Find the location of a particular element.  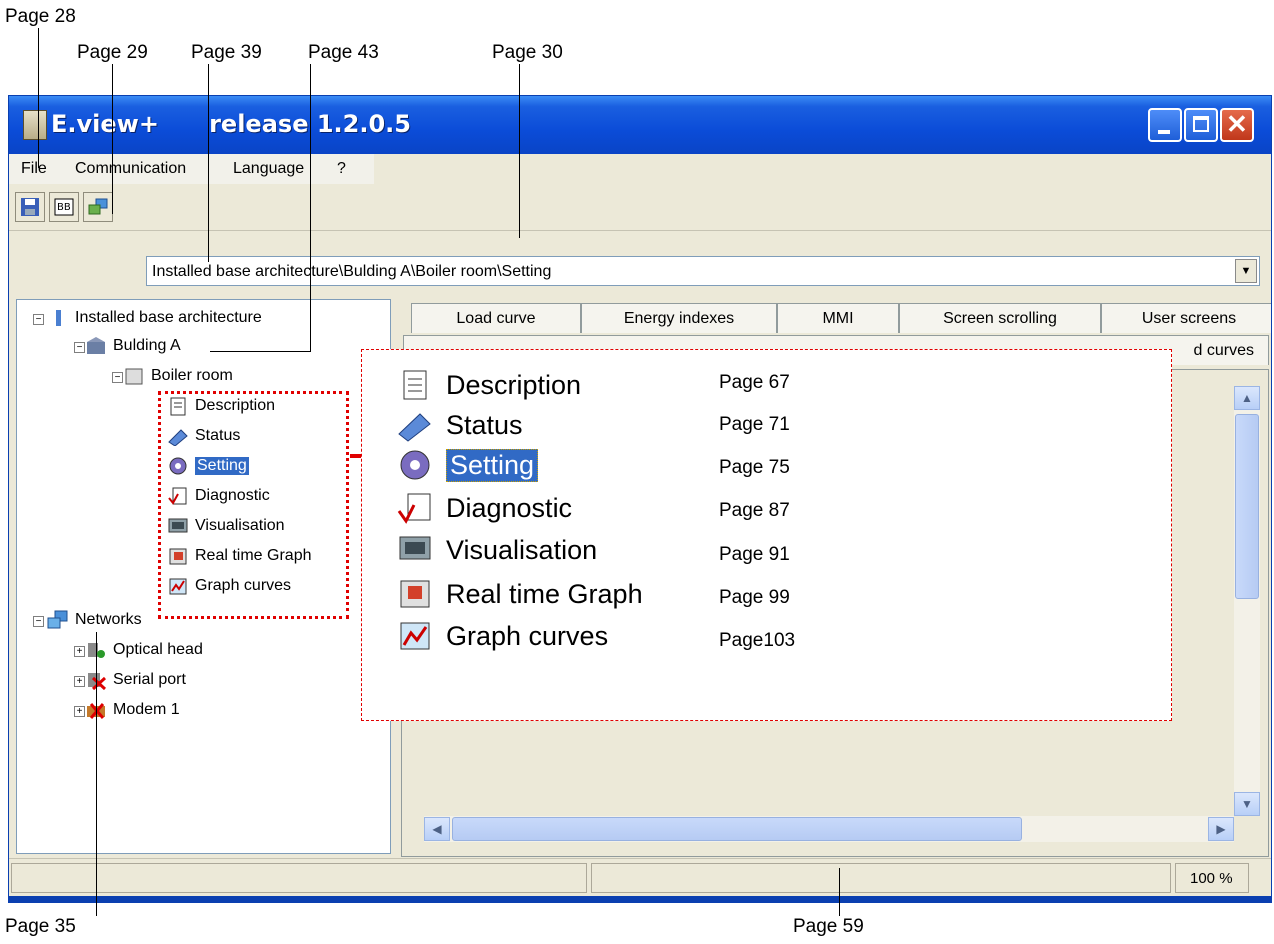

maximize-button is located at coordinates (1201, 125).